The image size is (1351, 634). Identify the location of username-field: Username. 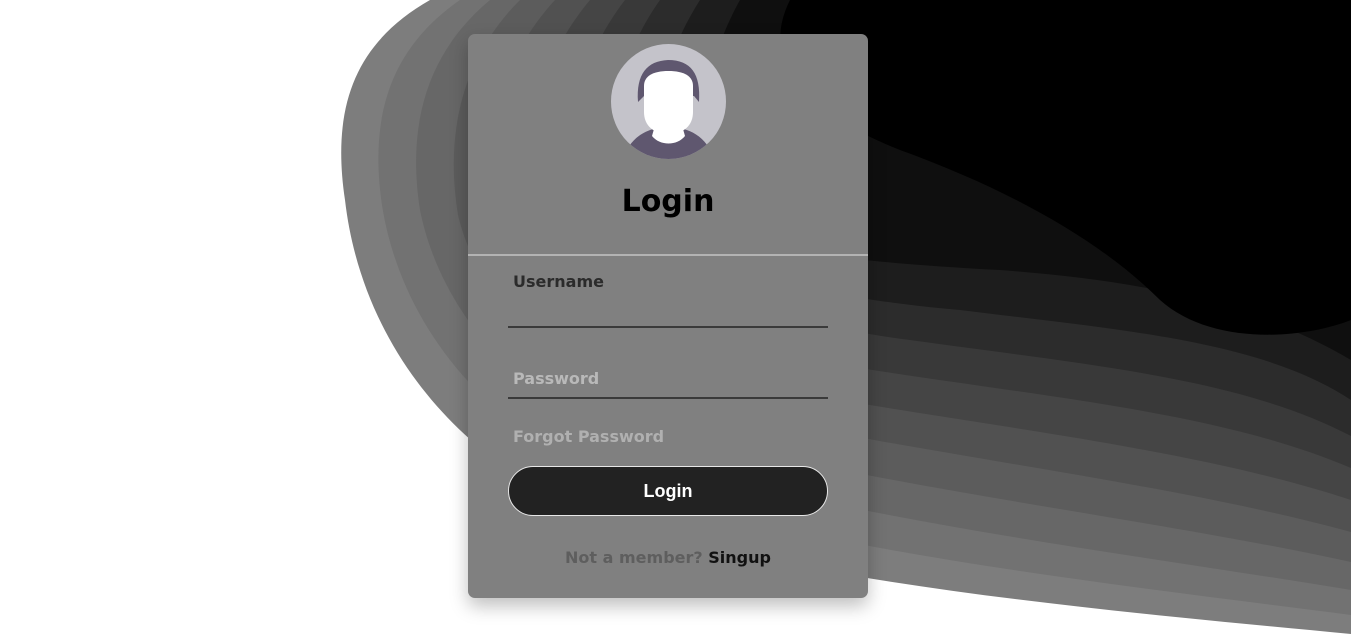
(668, 299).